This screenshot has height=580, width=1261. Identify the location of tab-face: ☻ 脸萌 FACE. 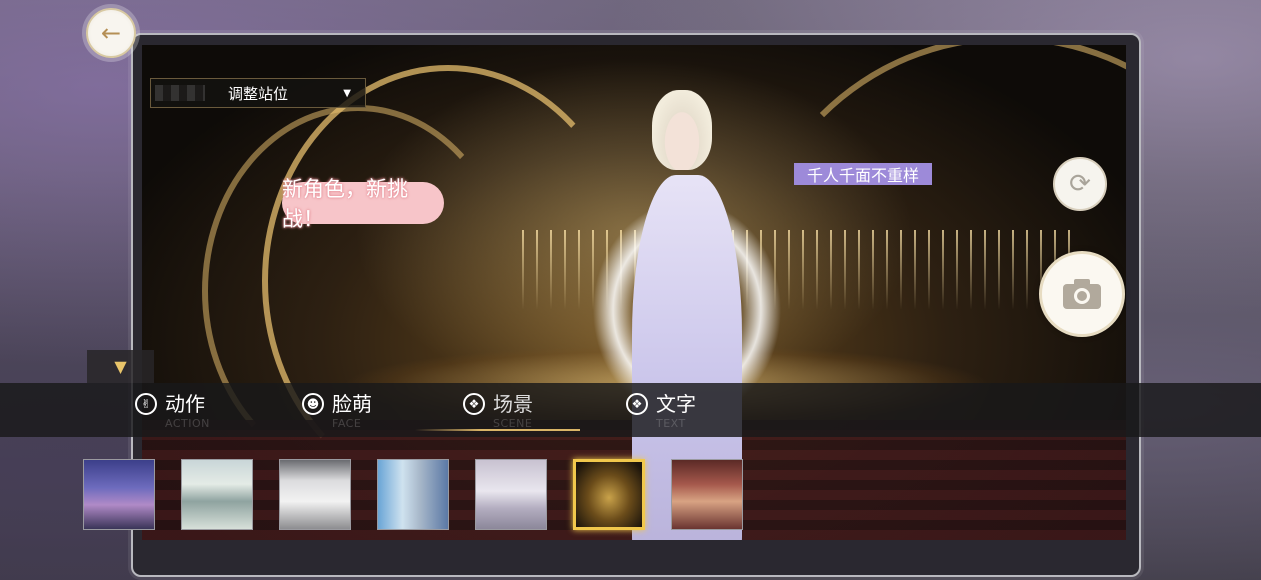
(337, 411).